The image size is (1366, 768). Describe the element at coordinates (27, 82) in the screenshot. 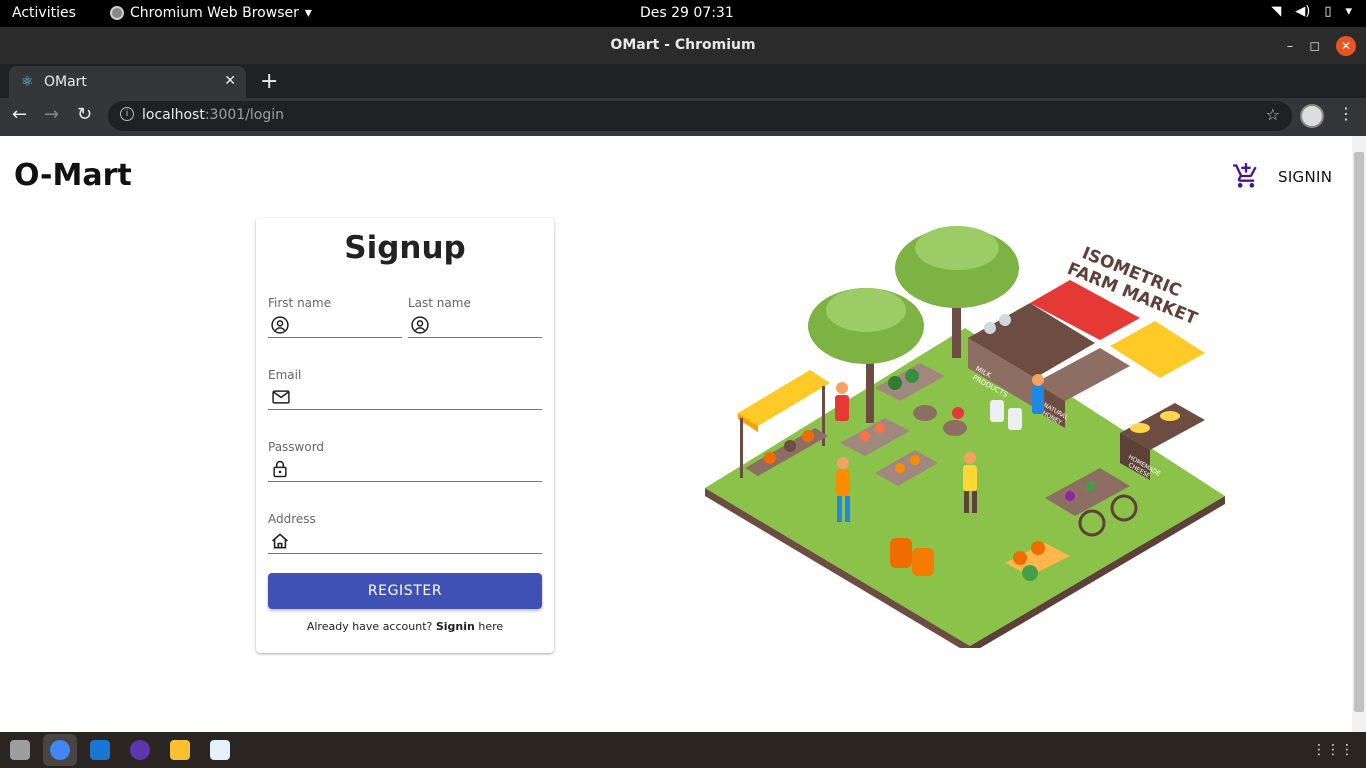

I see `react-icon: ⚛` at that location.